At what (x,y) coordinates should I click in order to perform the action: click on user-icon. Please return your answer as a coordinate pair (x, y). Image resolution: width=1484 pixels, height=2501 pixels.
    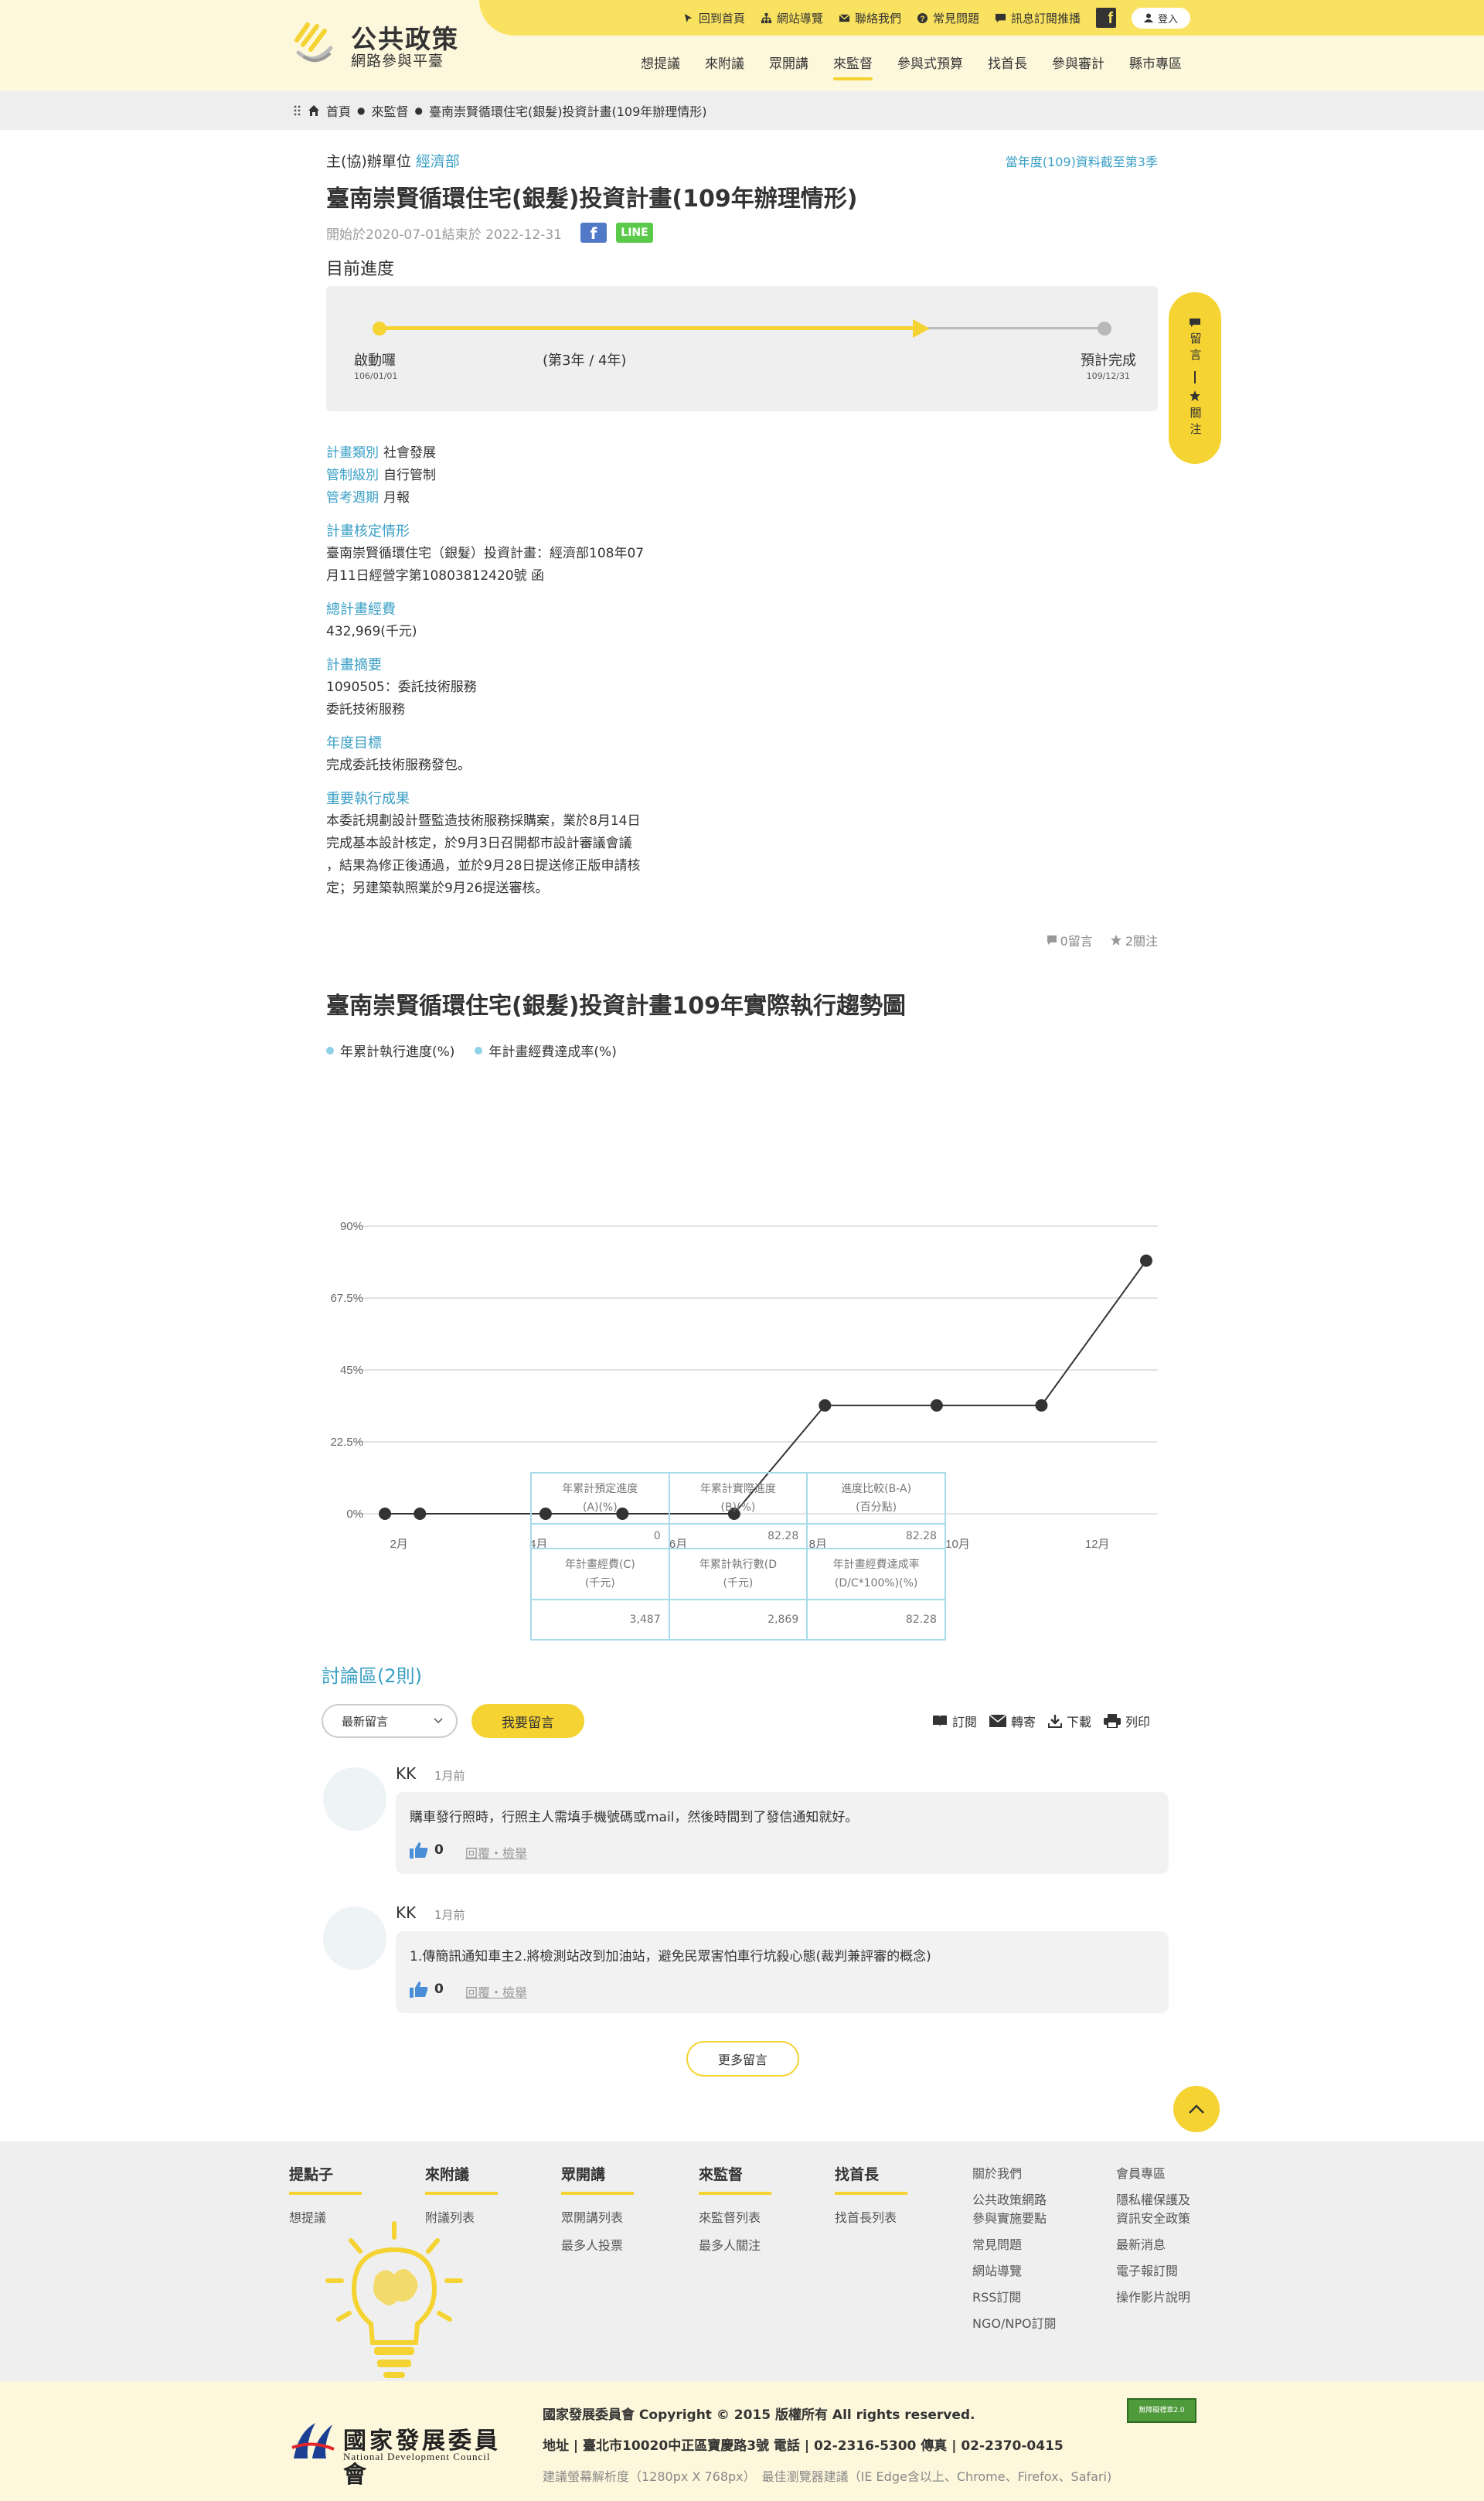
    Looking at the image, I should click on (1148, 17).